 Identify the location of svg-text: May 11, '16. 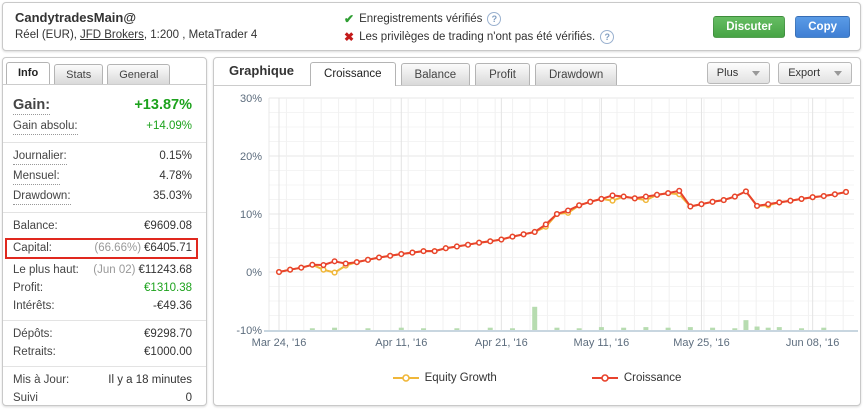
(602, 343).